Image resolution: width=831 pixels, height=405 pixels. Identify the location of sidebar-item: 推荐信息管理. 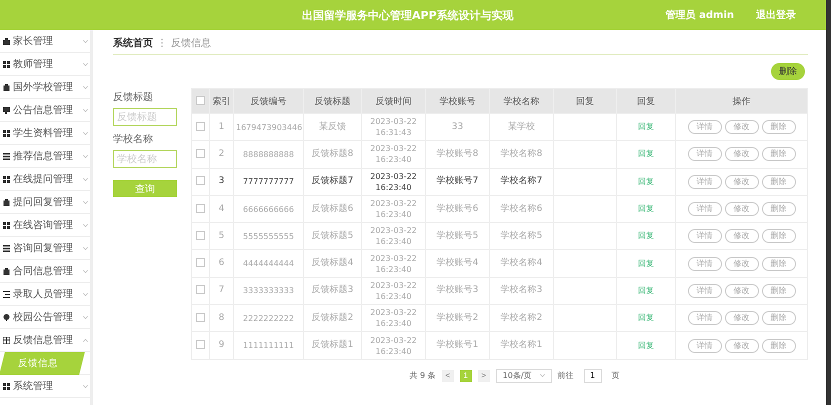
(45, 156).